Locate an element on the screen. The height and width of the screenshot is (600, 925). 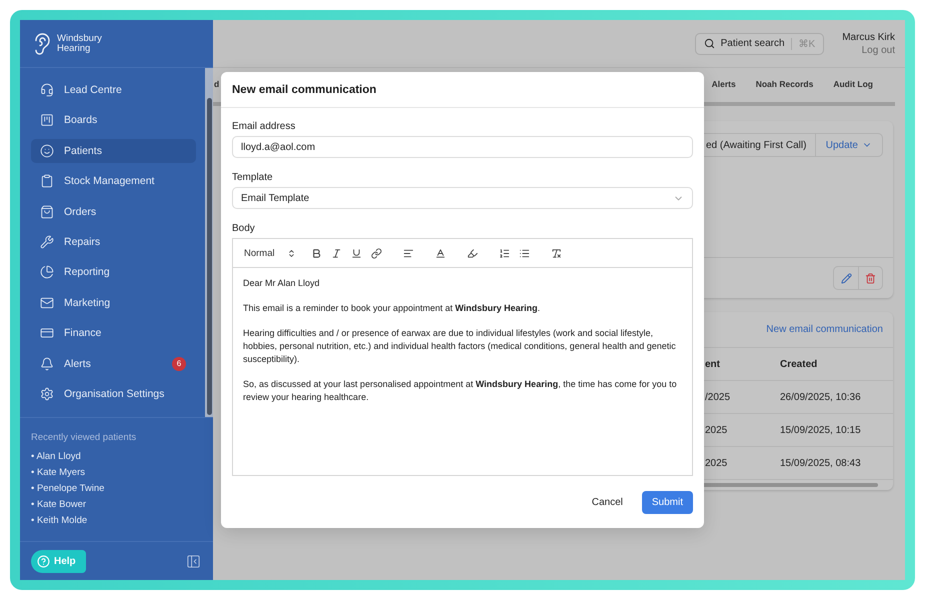
underline-icon is located at coordinates (356, 253).